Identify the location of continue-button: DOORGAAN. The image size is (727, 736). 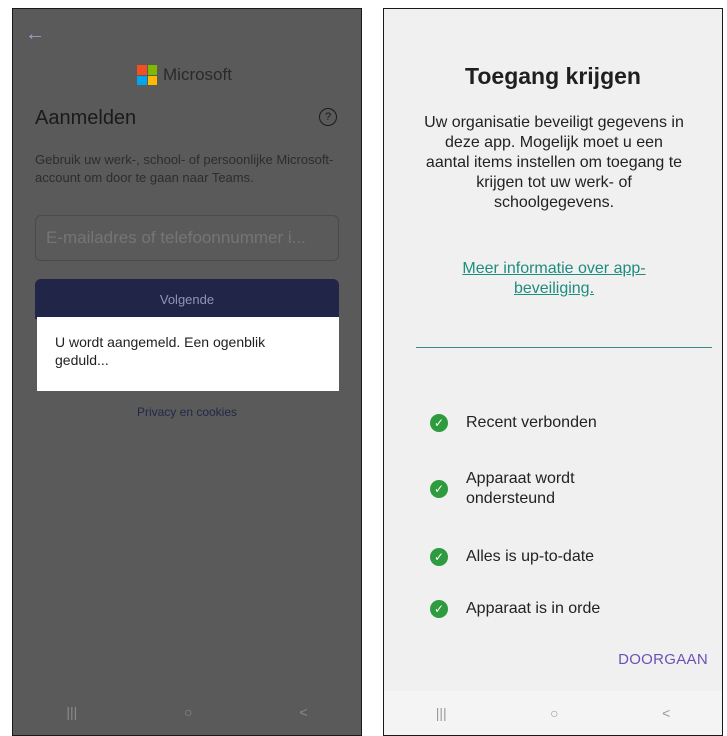
(663, 659).